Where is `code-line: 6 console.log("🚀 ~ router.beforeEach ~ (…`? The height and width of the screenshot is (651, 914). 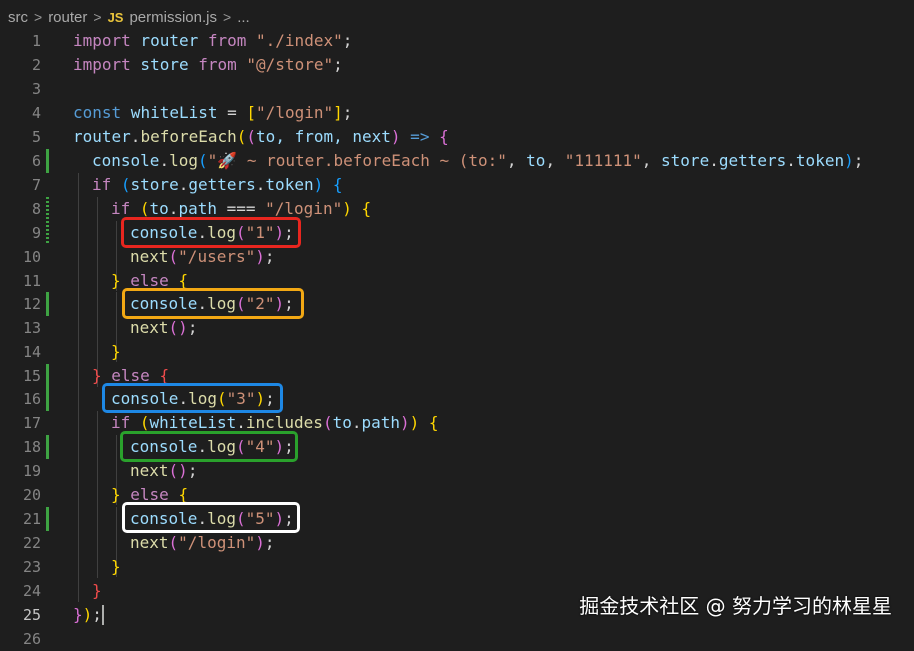
code-line: 6 console.log("🚀 ~ router.beforeEach ~ (… is located at coordinates (457, 161).